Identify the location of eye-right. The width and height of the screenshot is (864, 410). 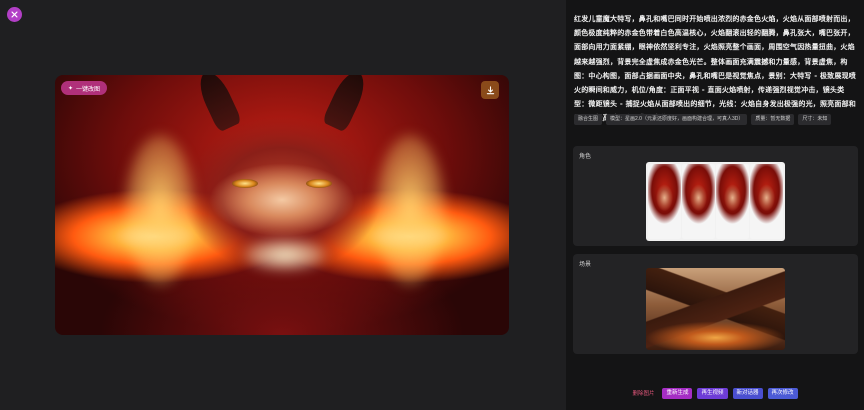
(319, 183).